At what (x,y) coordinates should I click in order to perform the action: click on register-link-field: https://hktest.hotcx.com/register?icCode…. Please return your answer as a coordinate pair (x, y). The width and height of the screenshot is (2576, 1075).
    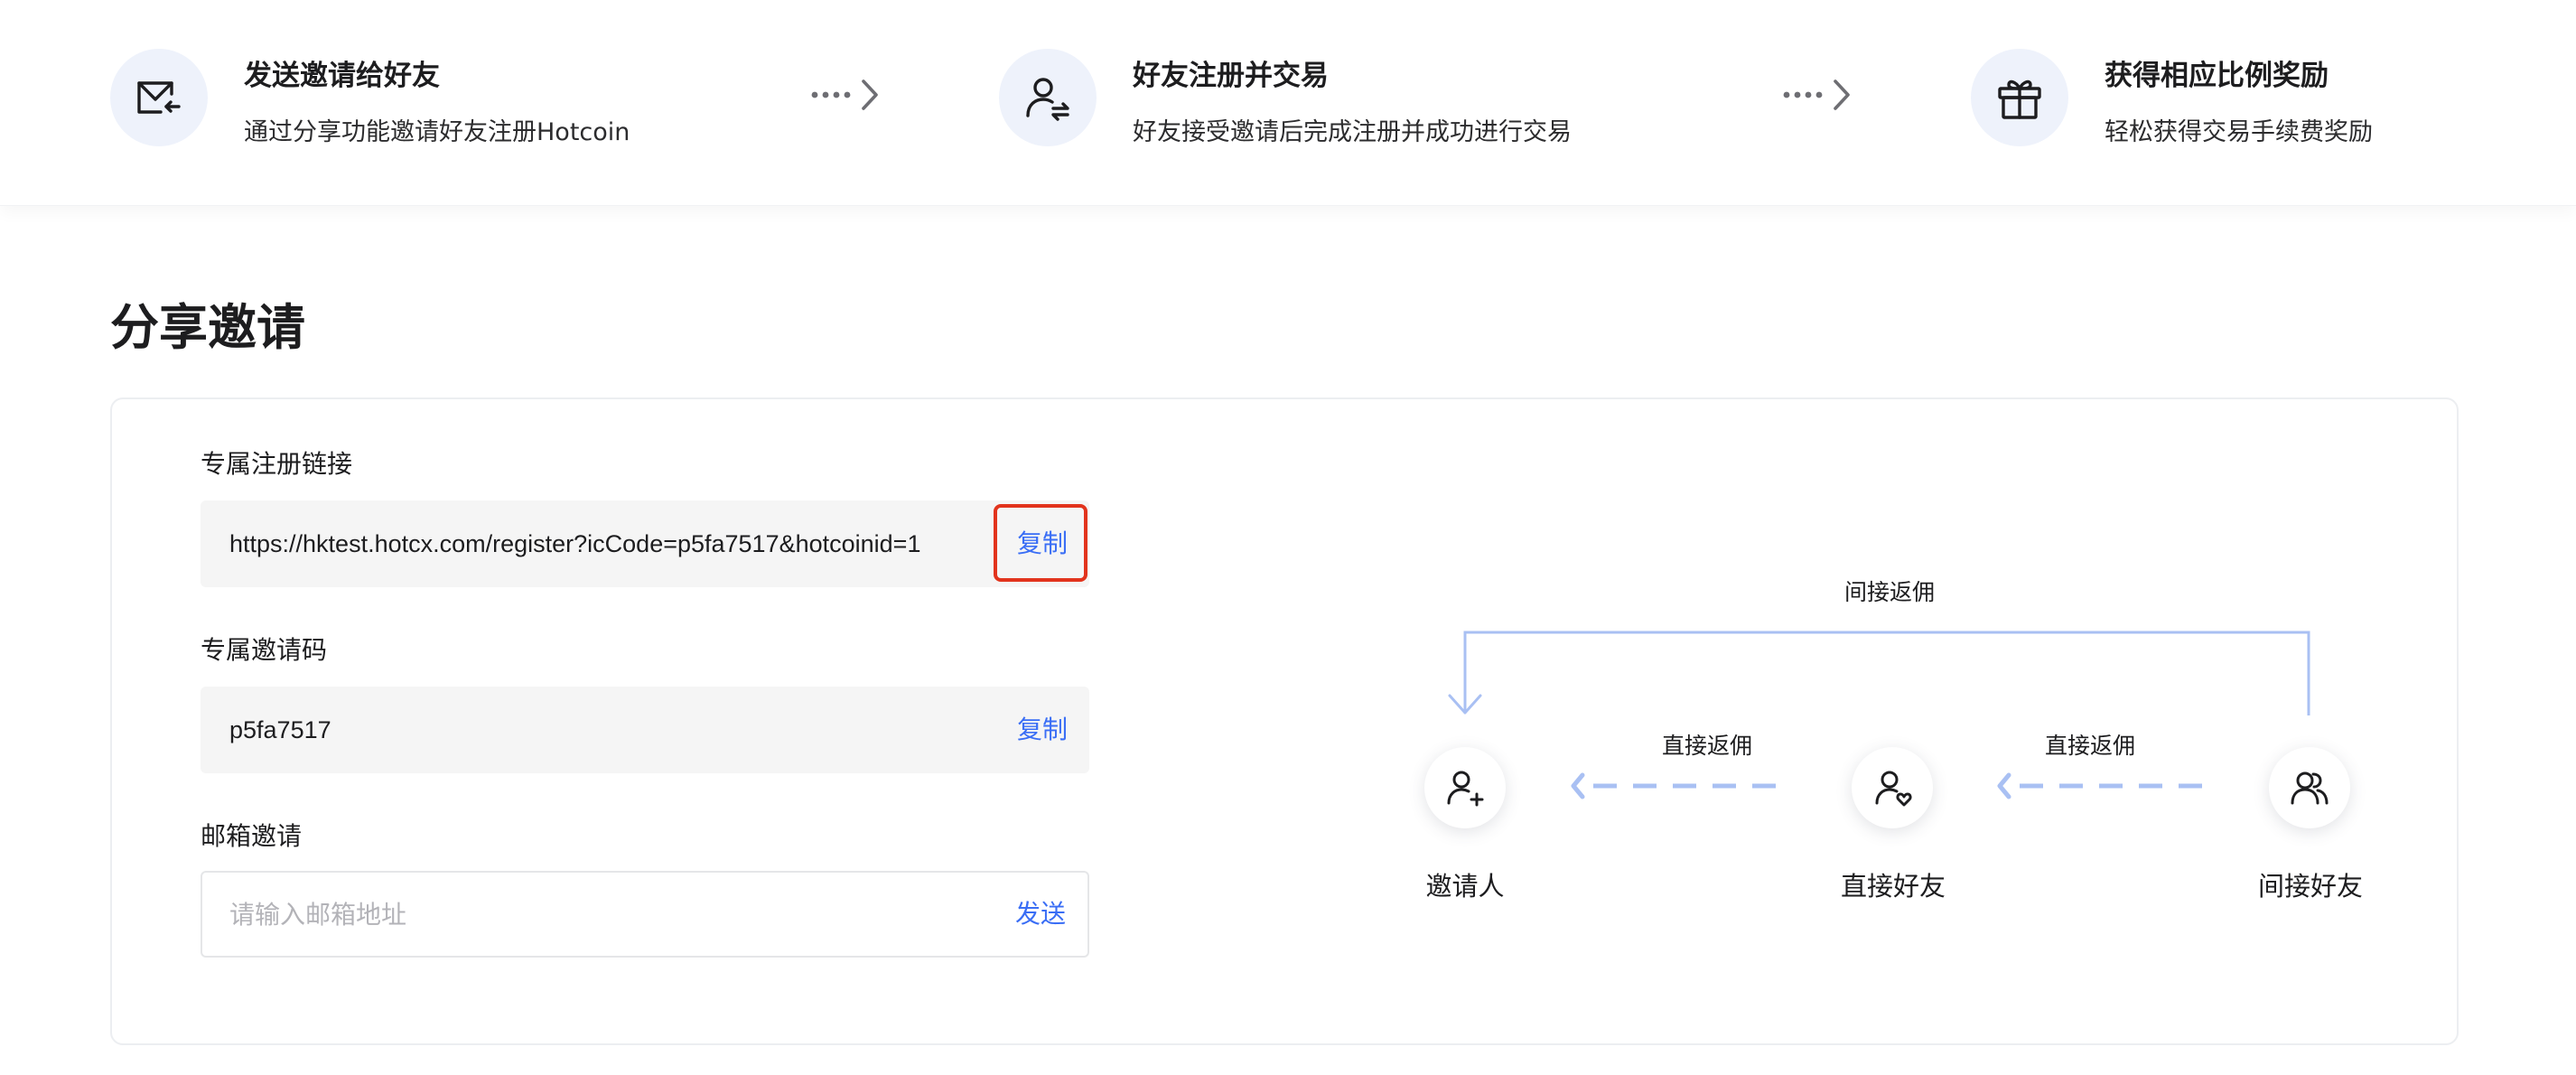
    Looking at the image, I should click on (645, 544).